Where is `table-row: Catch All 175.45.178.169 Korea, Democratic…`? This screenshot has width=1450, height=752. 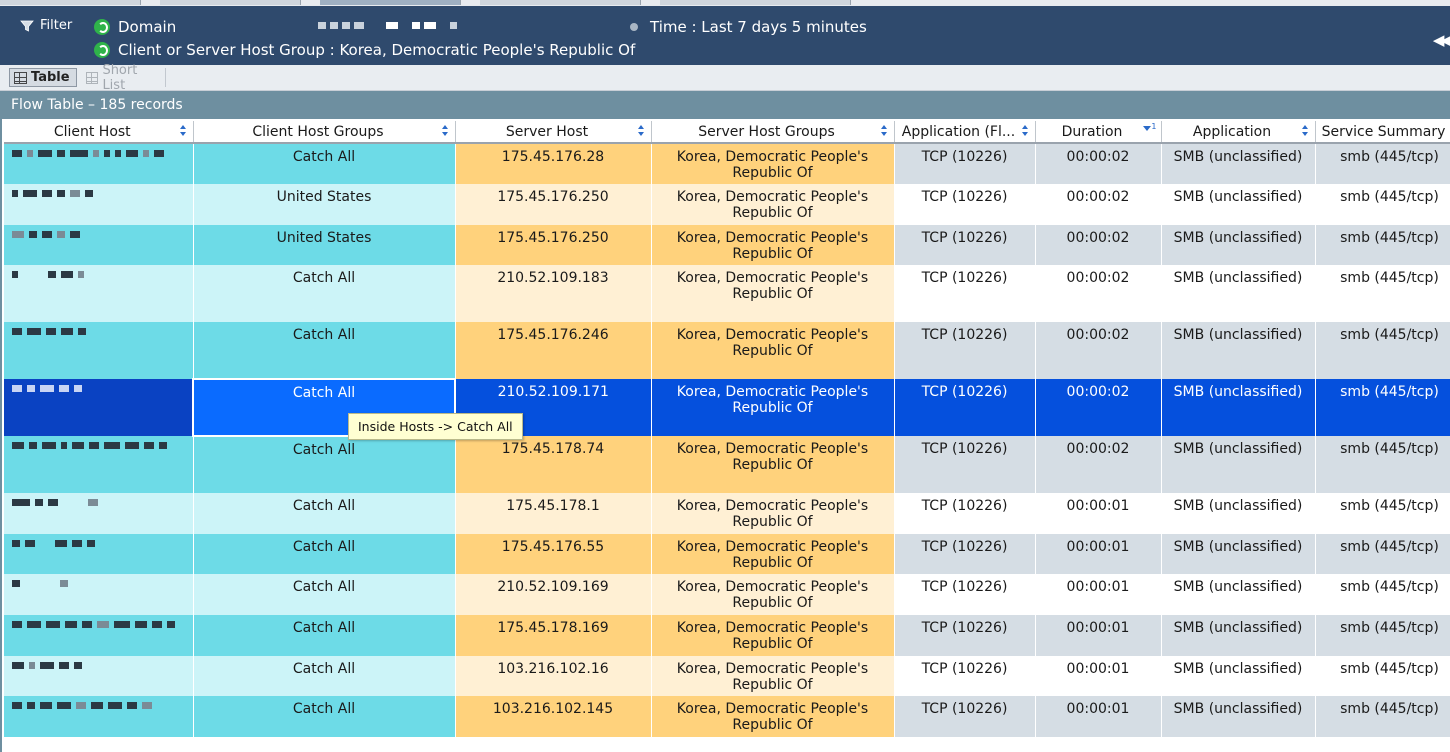
table-row: Catch All 175.45.178.169 Korea, Democratic… is located at coordinates (727, 635).